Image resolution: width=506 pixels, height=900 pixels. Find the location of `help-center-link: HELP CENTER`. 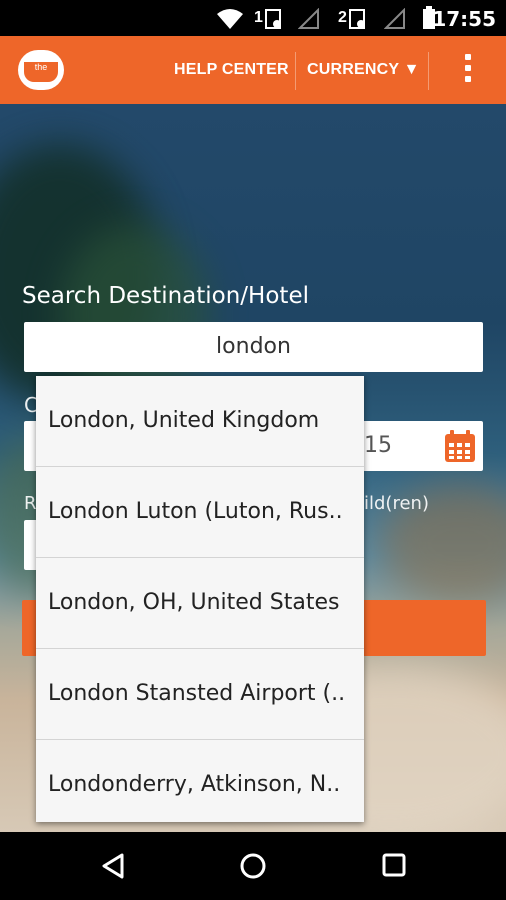

help-center-link: HELP CENTER is located at coordinates (231, 70).